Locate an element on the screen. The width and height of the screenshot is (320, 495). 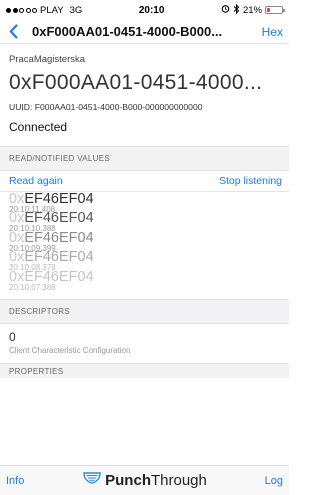
clock: 20:10 is located at coordinates (151, 10).